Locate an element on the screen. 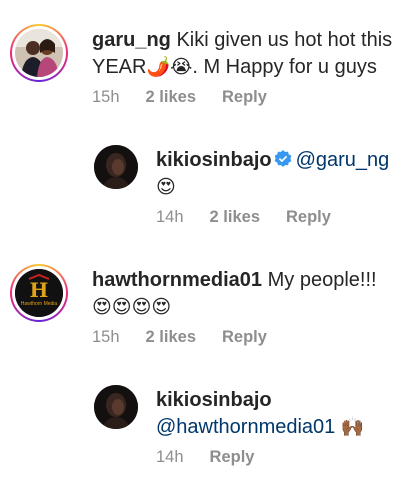  comment-username: garu_ng is located at coordinates (131, 40).